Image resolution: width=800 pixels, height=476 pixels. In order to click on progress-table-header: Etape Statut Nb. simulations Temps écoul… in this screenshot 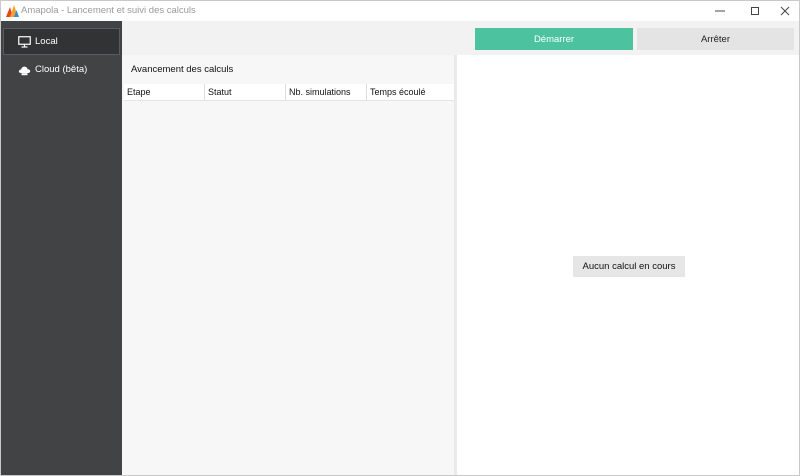, I will do `click(289, 92)`.